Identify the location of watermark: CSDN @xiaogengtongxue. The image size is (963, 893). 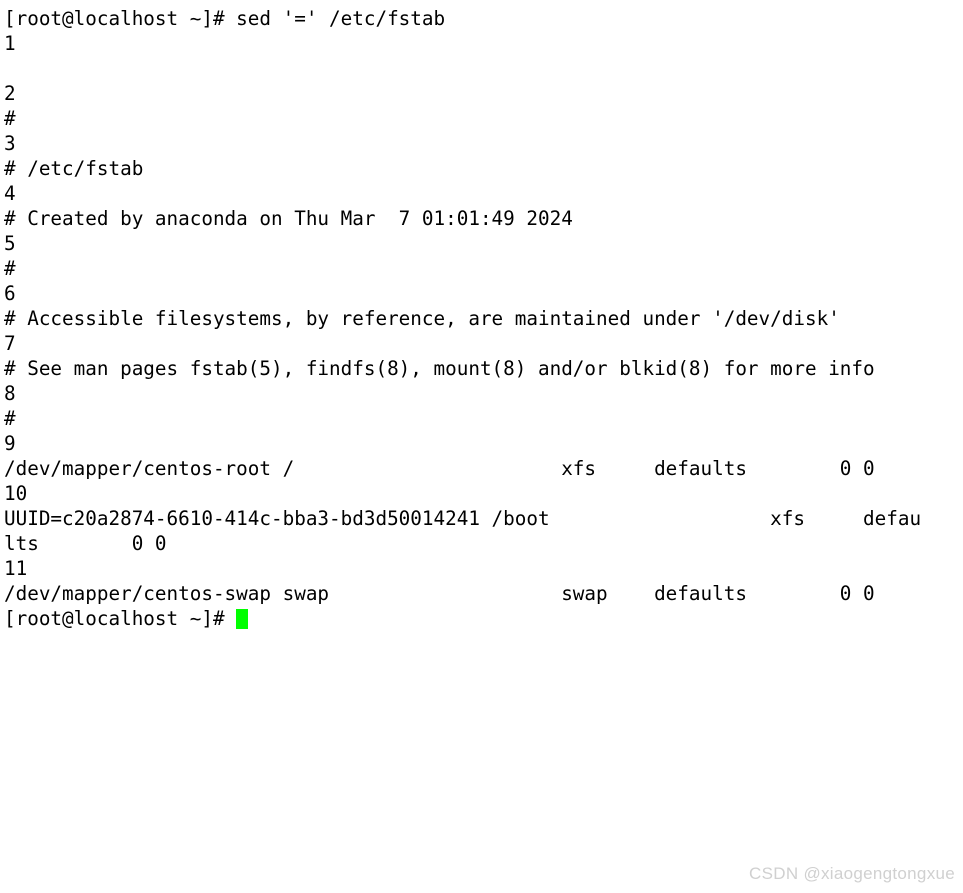
(852, 873).